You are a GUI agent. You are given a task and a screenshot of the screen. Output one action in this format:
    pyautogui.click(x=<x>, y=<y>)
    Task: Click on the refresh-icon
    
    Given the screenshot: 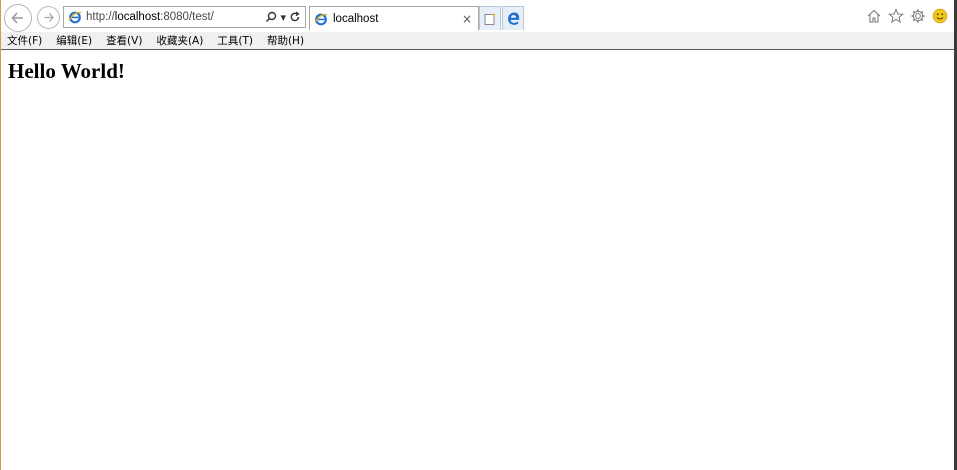 What is the action you would take?
    pyautogui.click(x=295, y=17)
    